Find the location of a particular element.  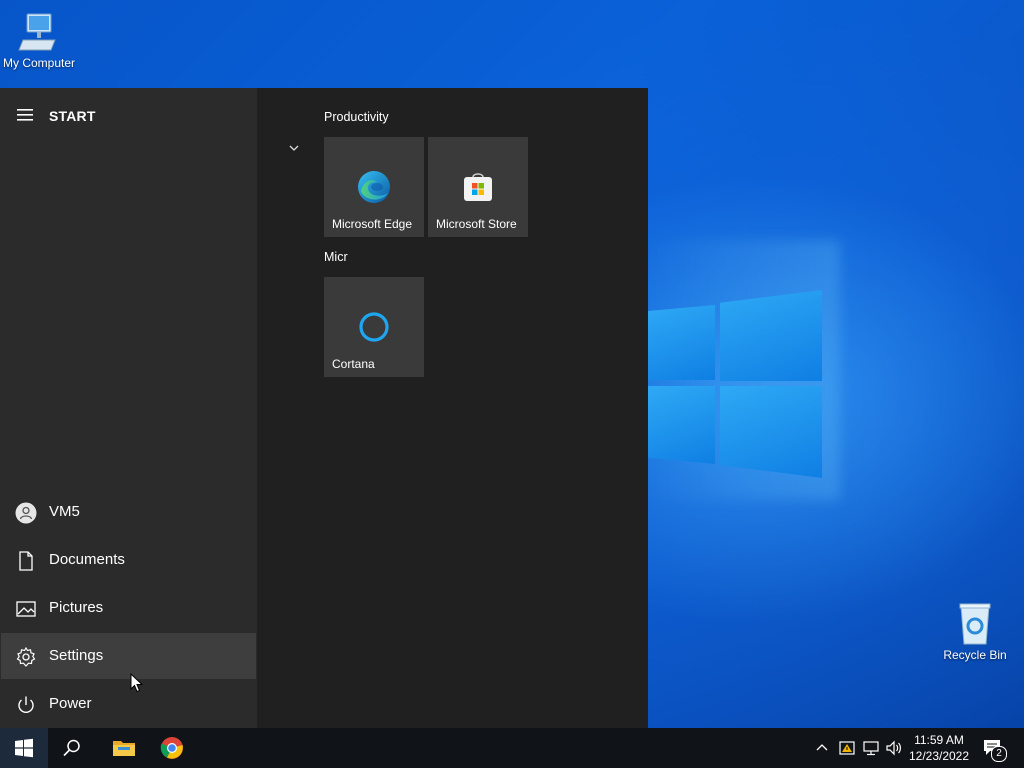

tile-label: Microsoft Edge is located at coordinates (372, 224).